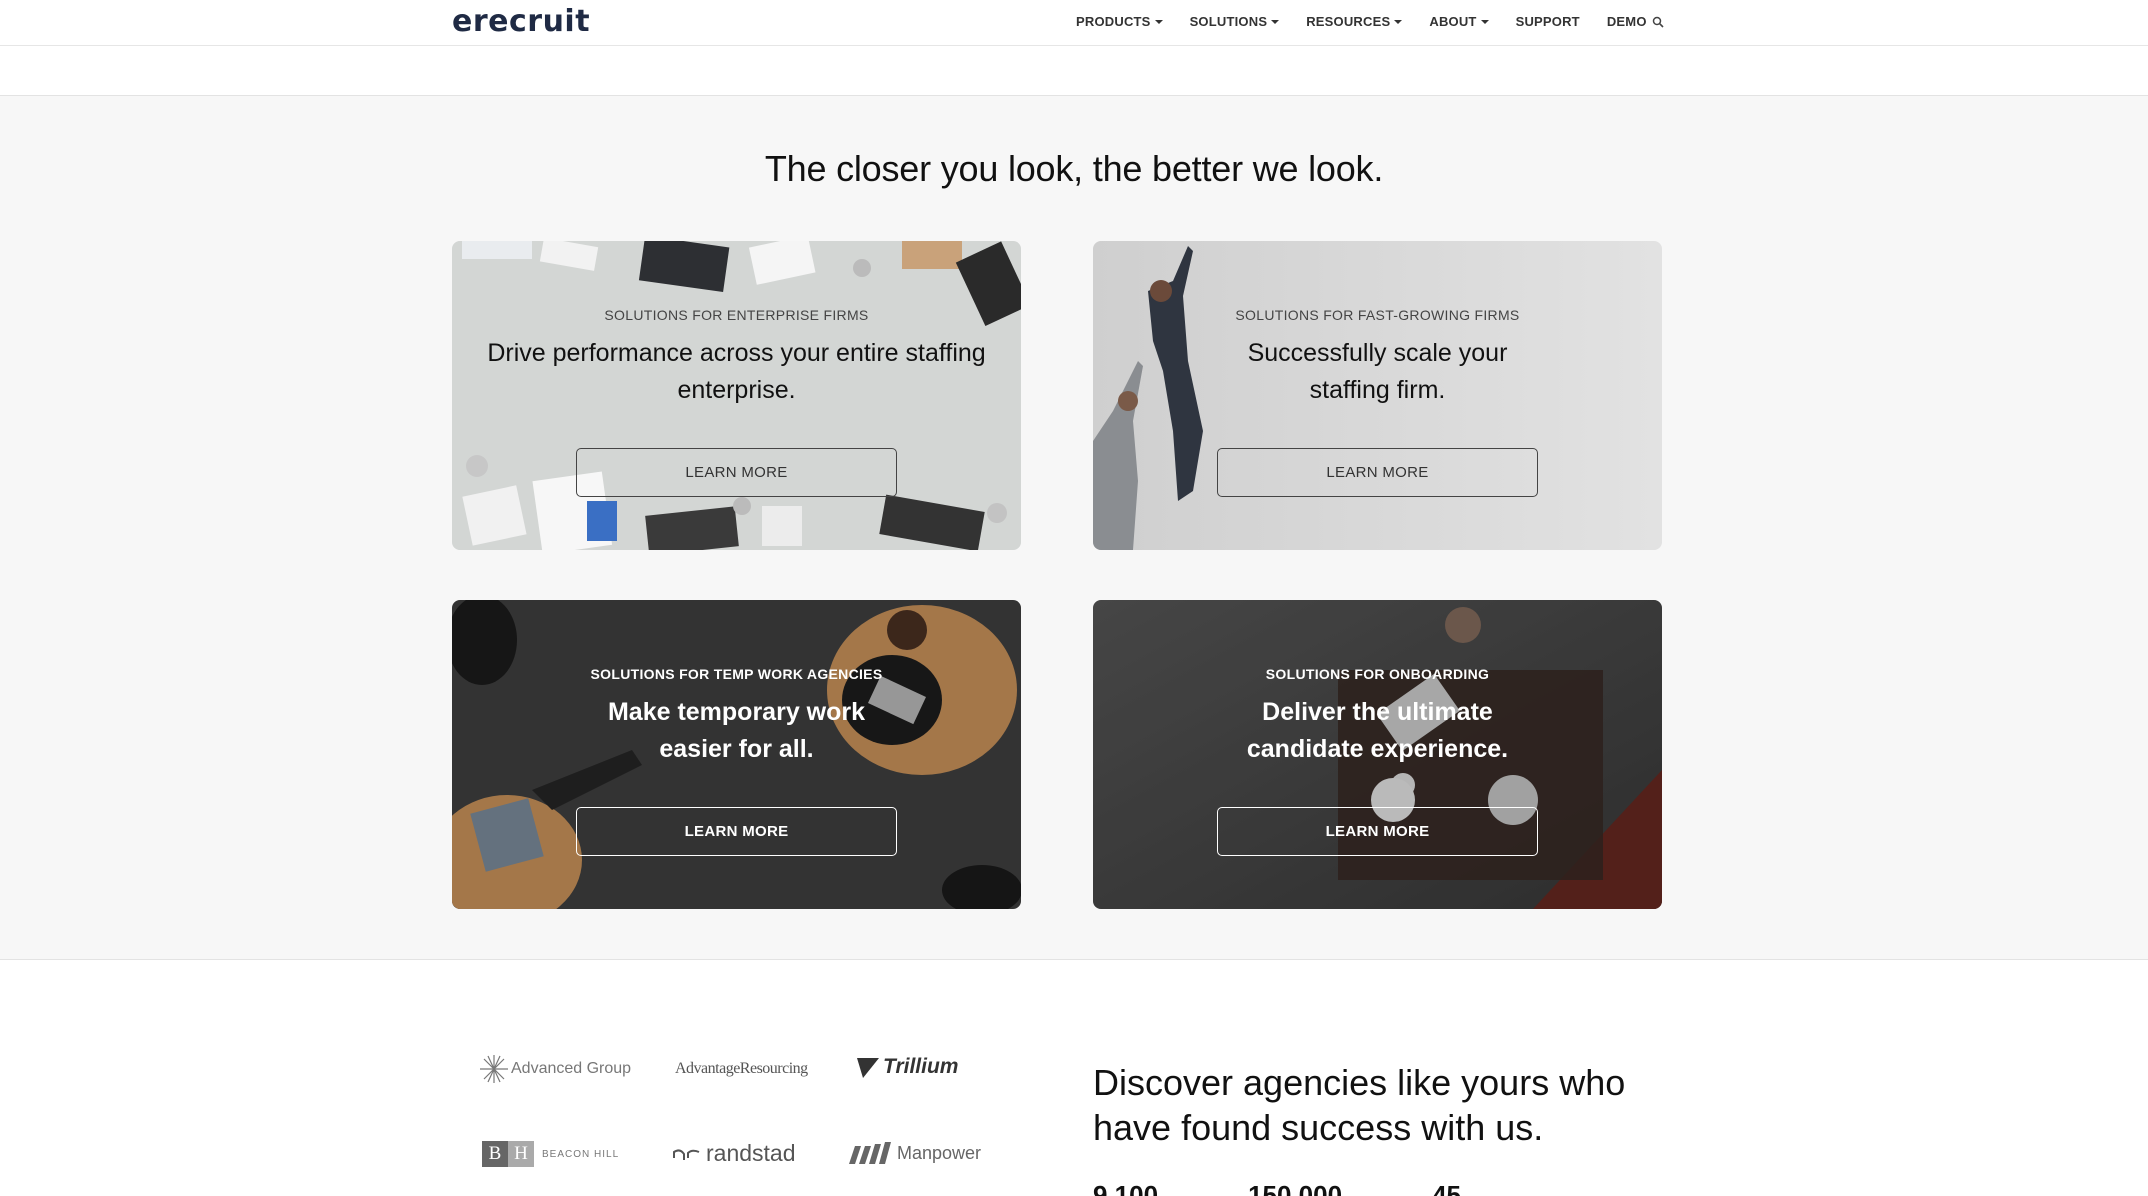 Image resolution: width=2148 pixels, height=1196 pixels. I want to click on card-headline: Make temporary work easier for all., so click(736, 730).